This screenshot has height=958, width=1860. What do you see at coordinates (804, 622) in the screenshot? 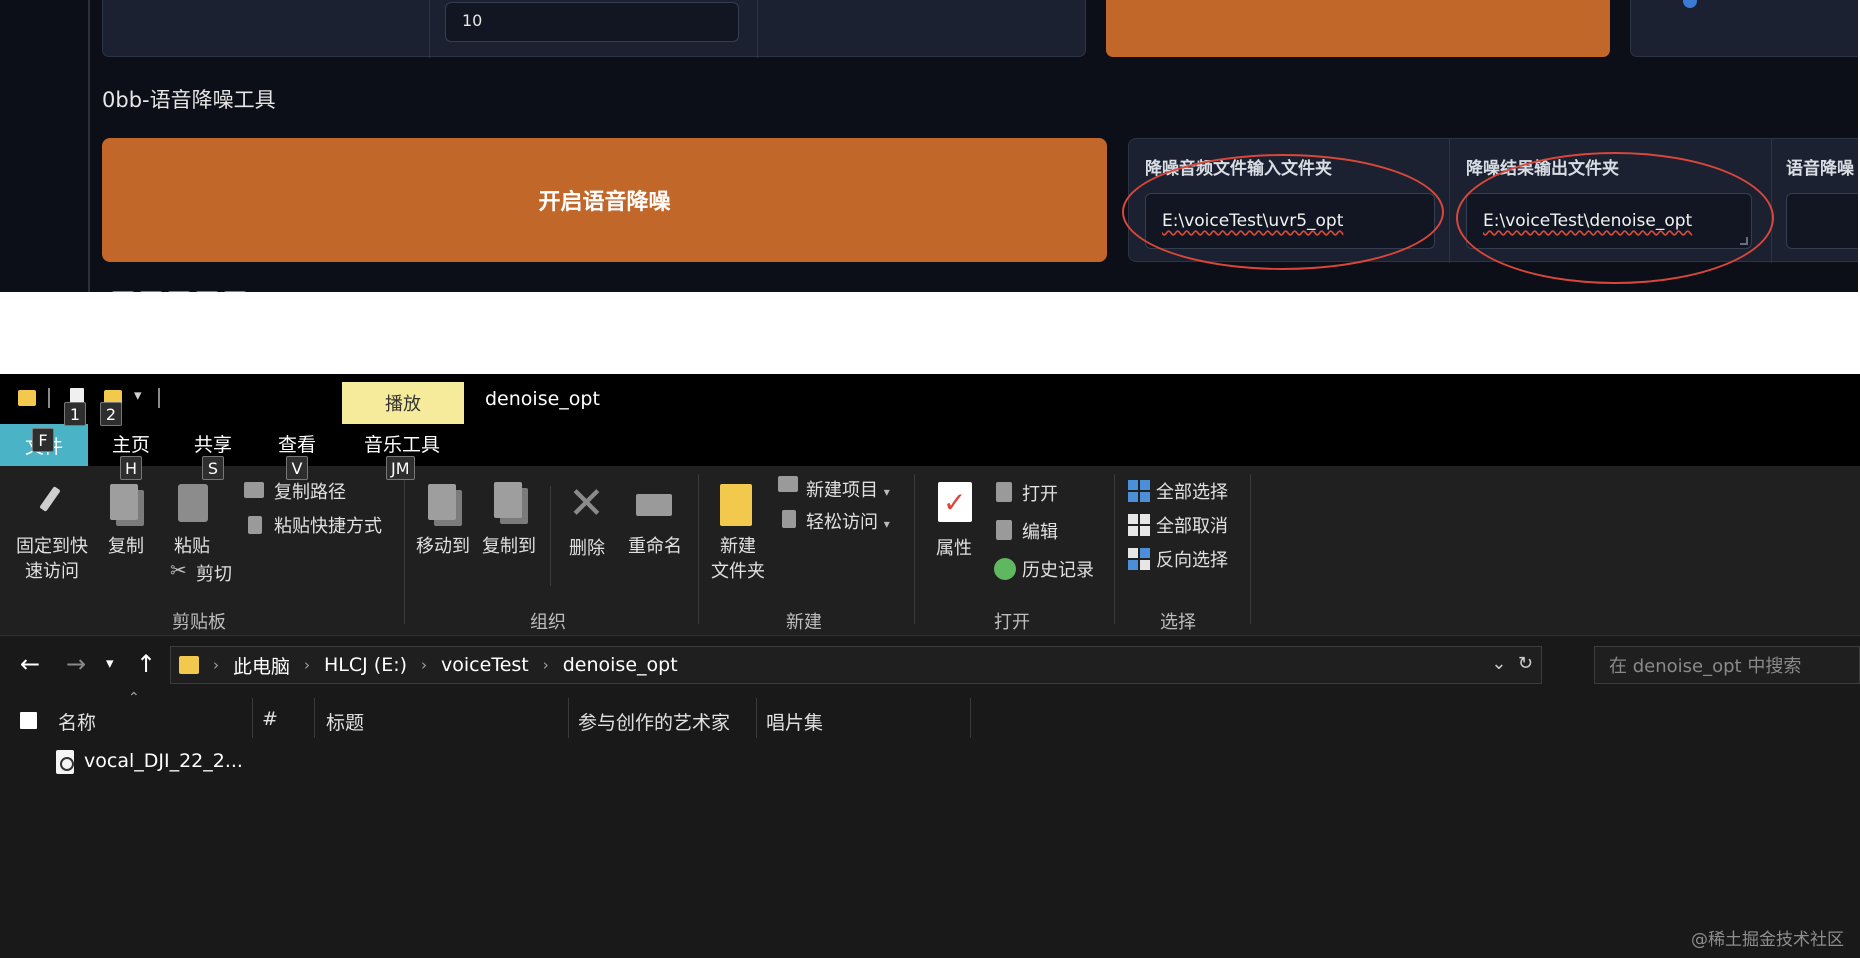
I see `new-group-label: 新建` at bounding box center [804, 622].